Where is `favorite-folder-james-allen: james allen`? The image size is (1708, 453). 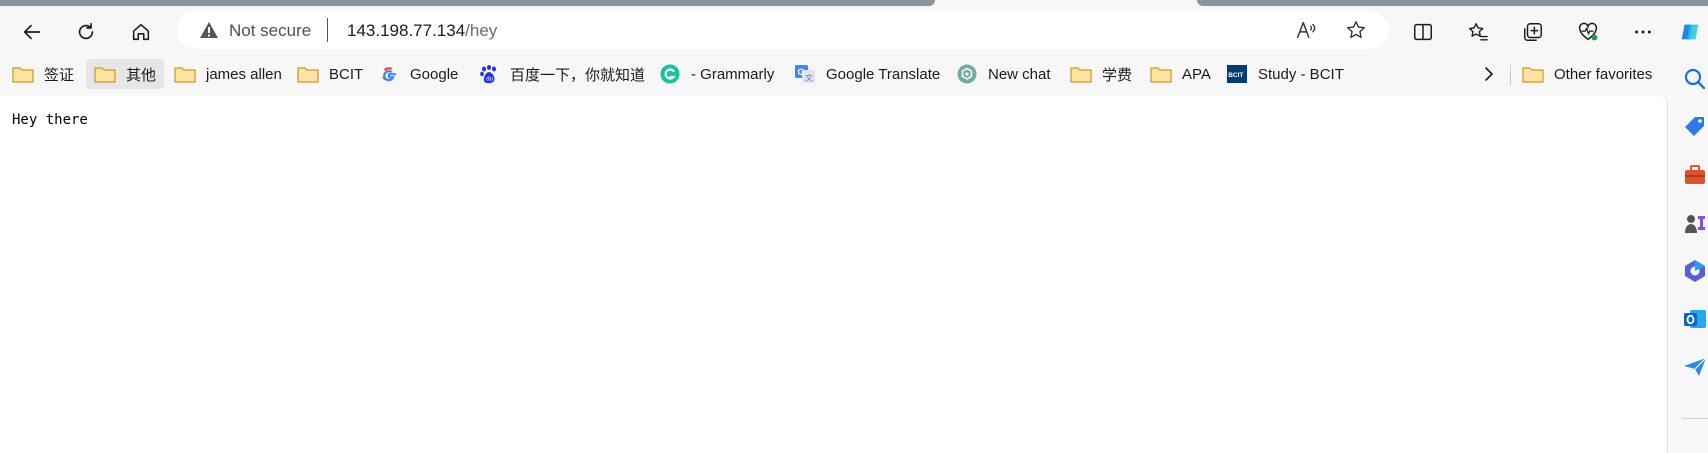
favorite-folder-james-allen: james allen is located at coordinates (228, 74).